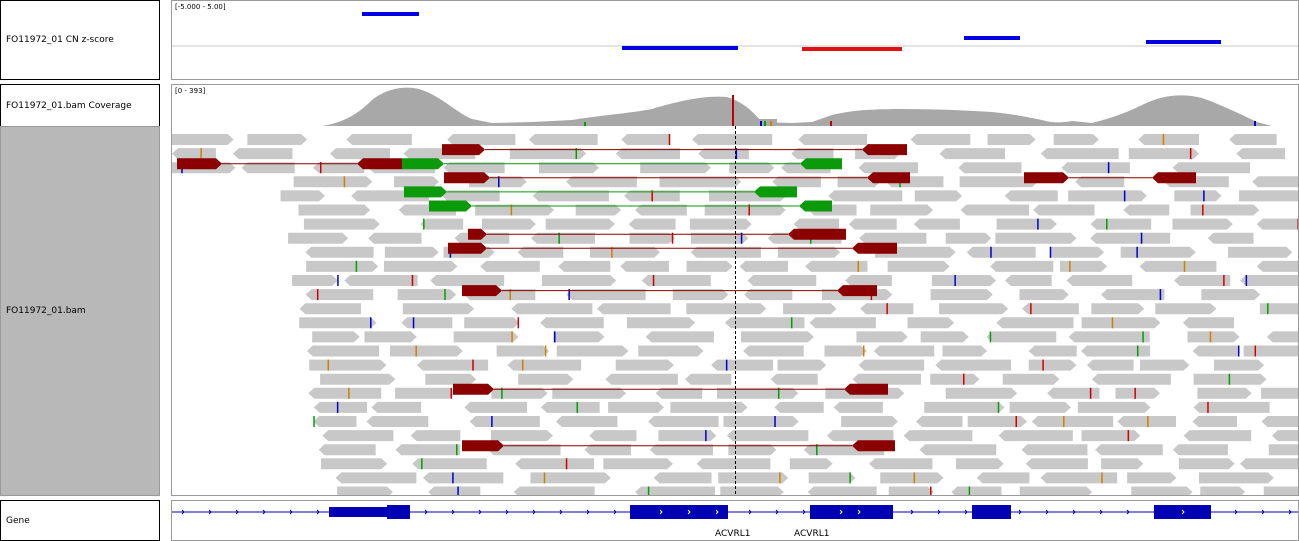 The image size is (1299, 541). Describe the element at coordinates (80, 520) in the screenshot. I see `gene-track-name: Gene` at that location.